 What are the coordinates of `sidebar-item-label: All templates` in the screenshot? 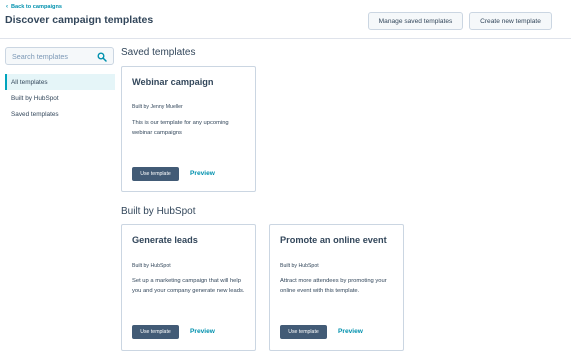 It's located at (29, 82).